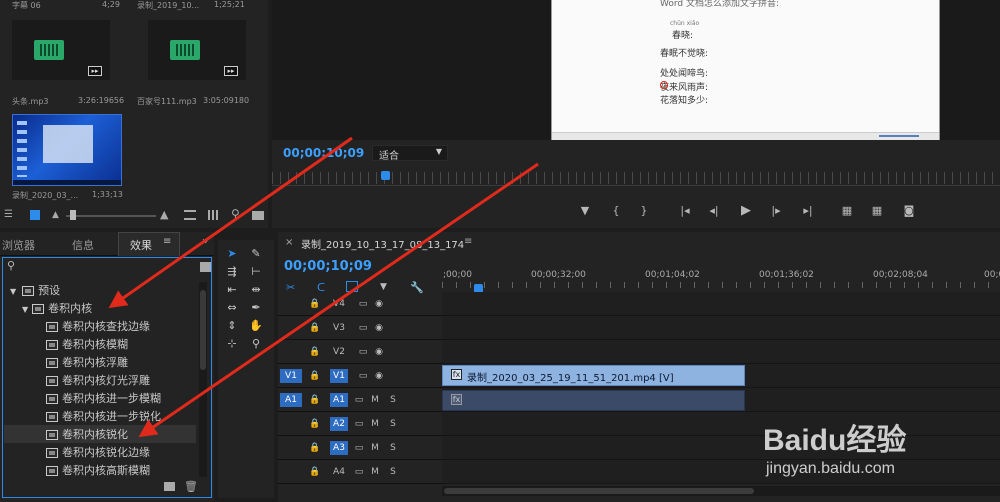  Describe the element at coordinates (230, 222) in the screenshot. I see `annotation-arrow` at that location.